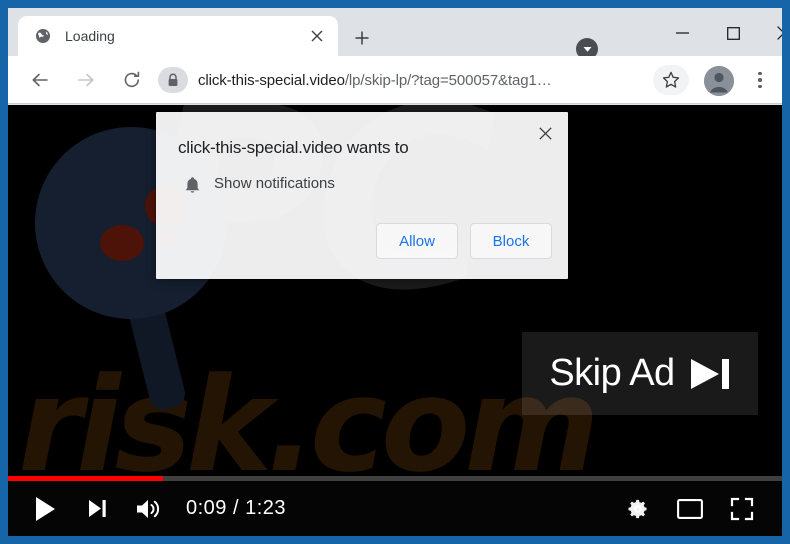  What do you see at coordinates (173, 80) in the screenshot?
I see `lock-icon` at bounding box center [173, 80].